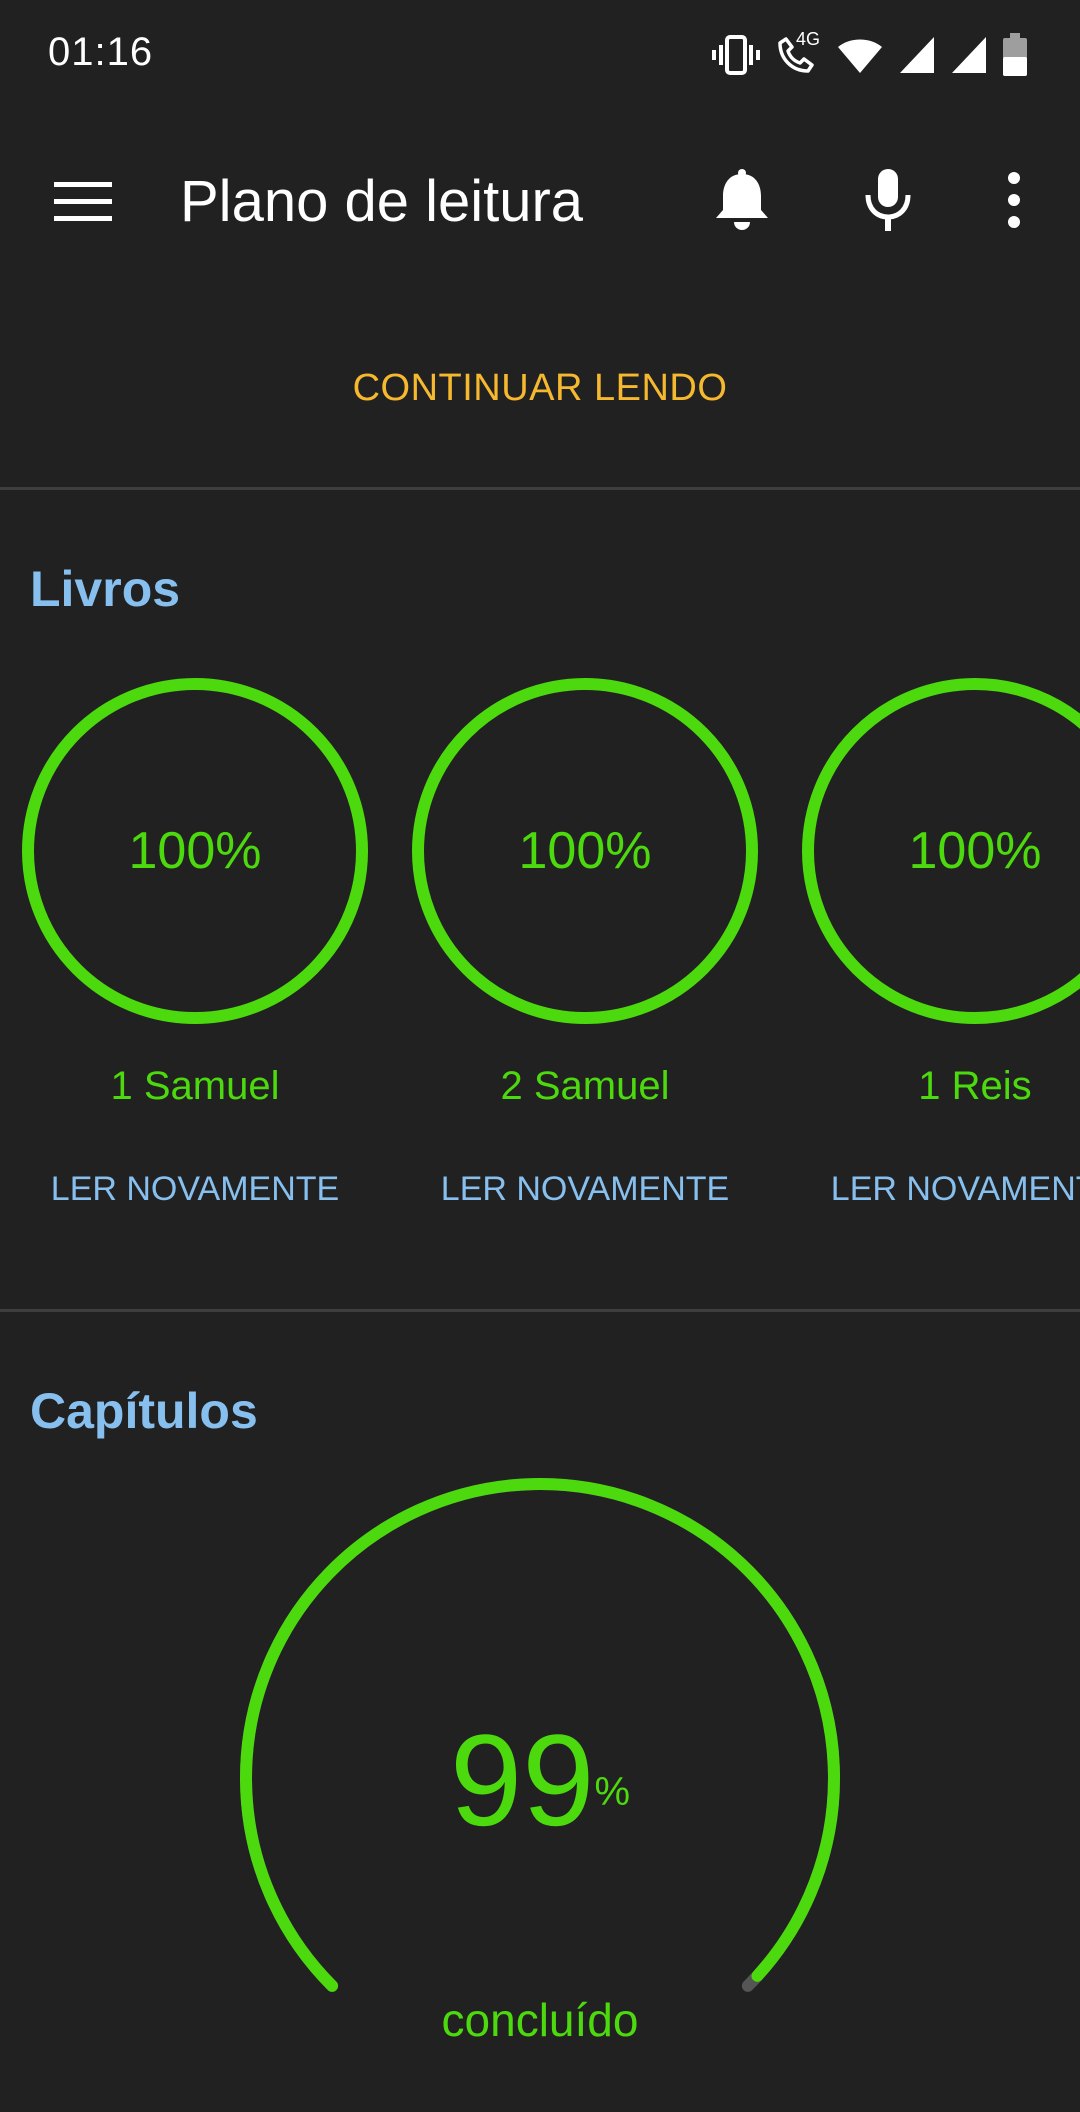 Image resolution: width=1080 pixels, height=2112 pixels. Describe the element at coordinates (612, 1792) in the screenshot. I see `gauge-unit: %` at that location.